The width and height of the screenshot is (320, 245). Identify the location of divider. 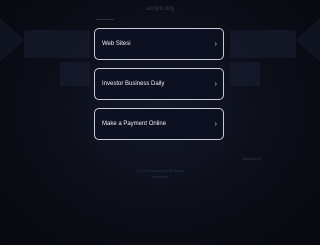
(105, 19).